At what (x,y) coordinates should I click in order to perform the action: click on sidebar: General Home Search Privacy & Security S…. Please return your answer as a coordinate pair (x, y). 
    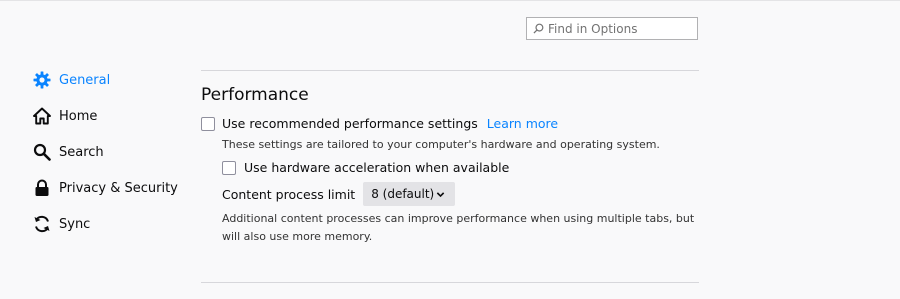
    Looking at the image, I should click on (105, 152).